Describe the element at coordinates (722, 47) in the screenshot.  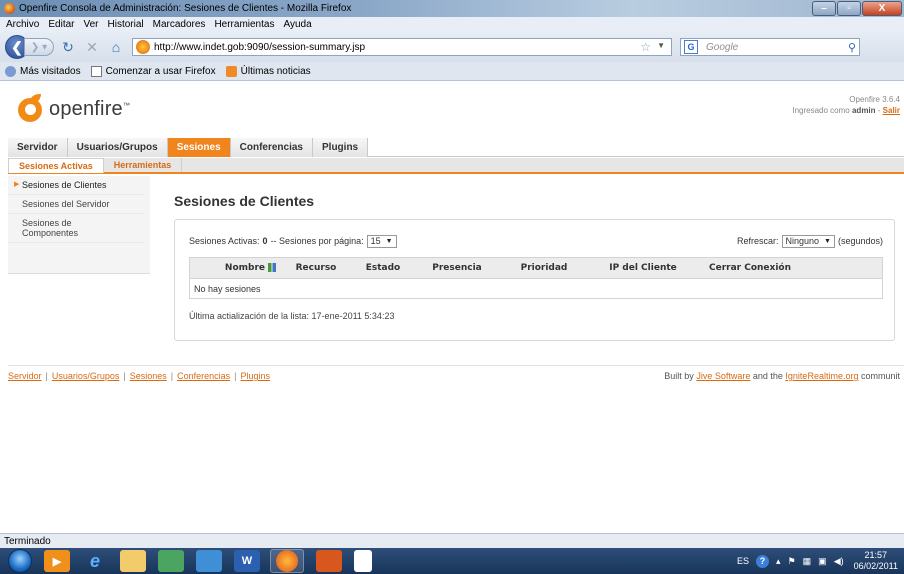
I see `search-placeholder: Google` at that location.